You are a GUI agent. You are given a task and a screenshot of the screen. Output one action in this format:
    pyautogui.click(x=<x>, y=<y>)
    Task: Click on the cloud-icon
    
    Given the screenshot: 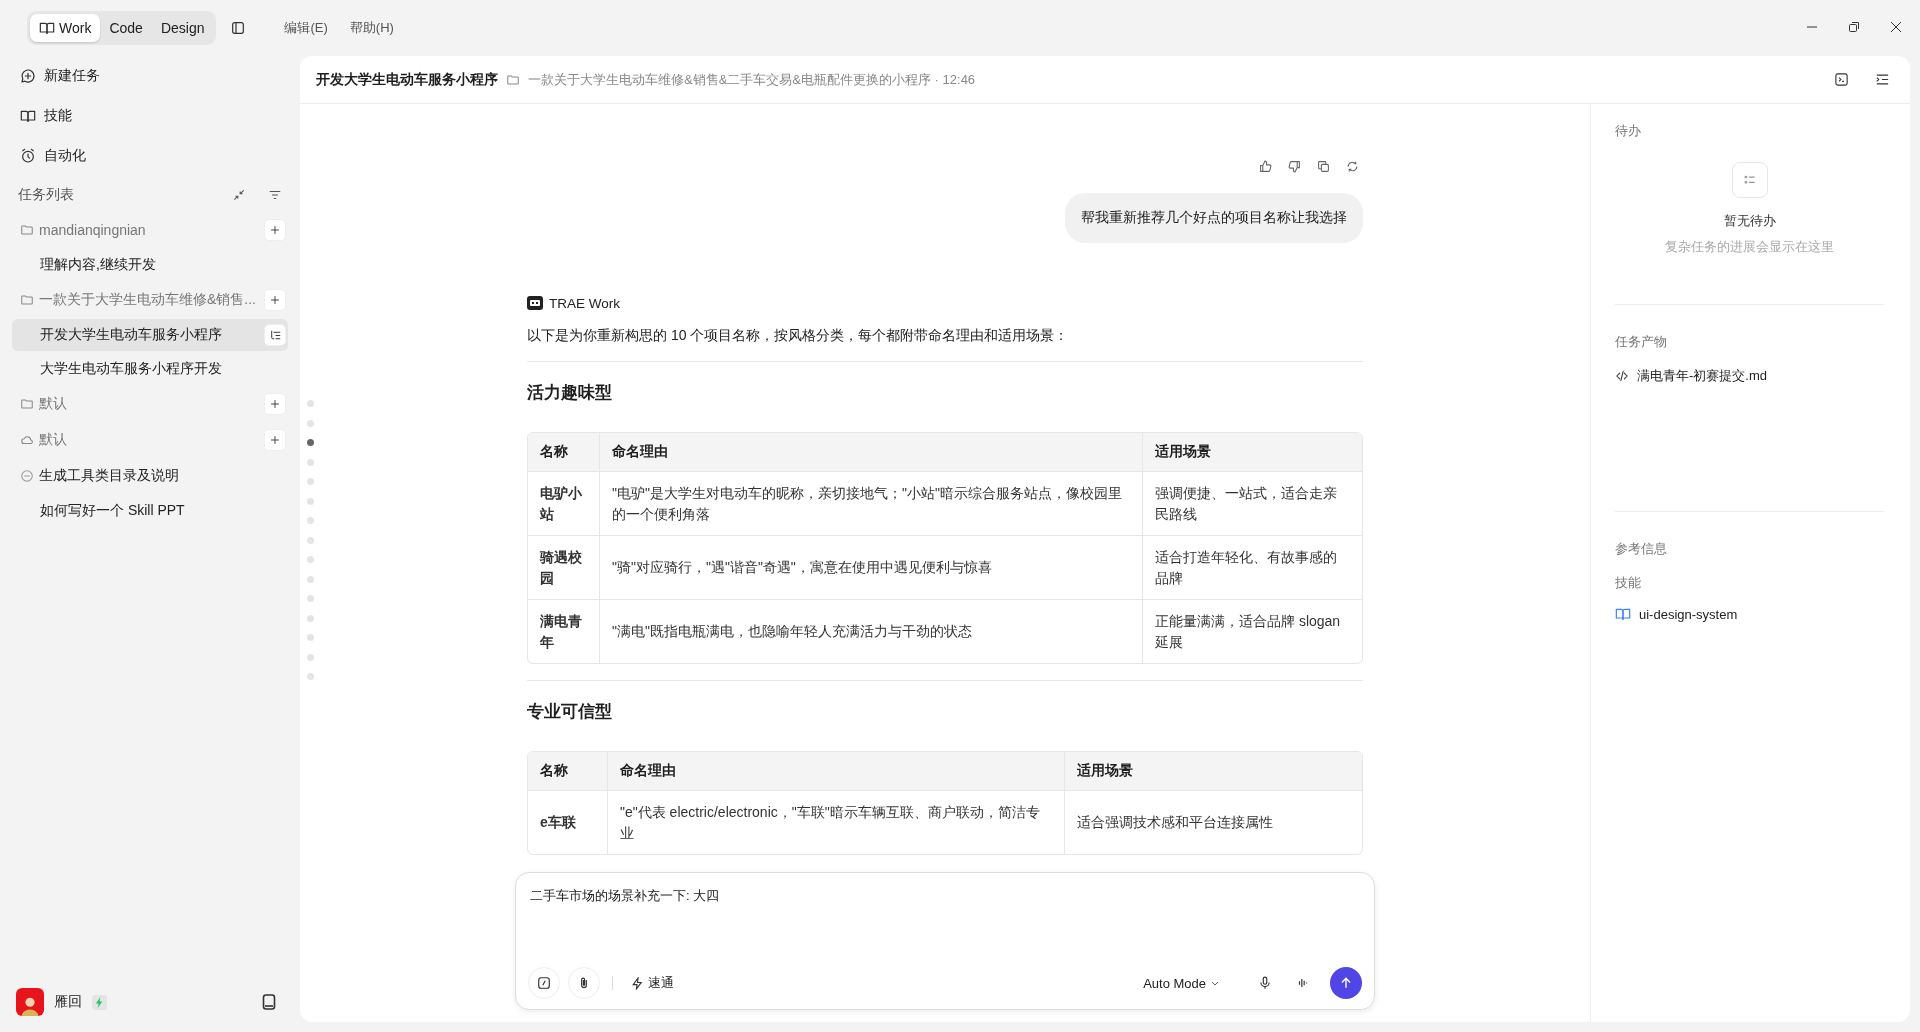 What is the action you would take?
    pyautogui.click(x=27, y=440)
    